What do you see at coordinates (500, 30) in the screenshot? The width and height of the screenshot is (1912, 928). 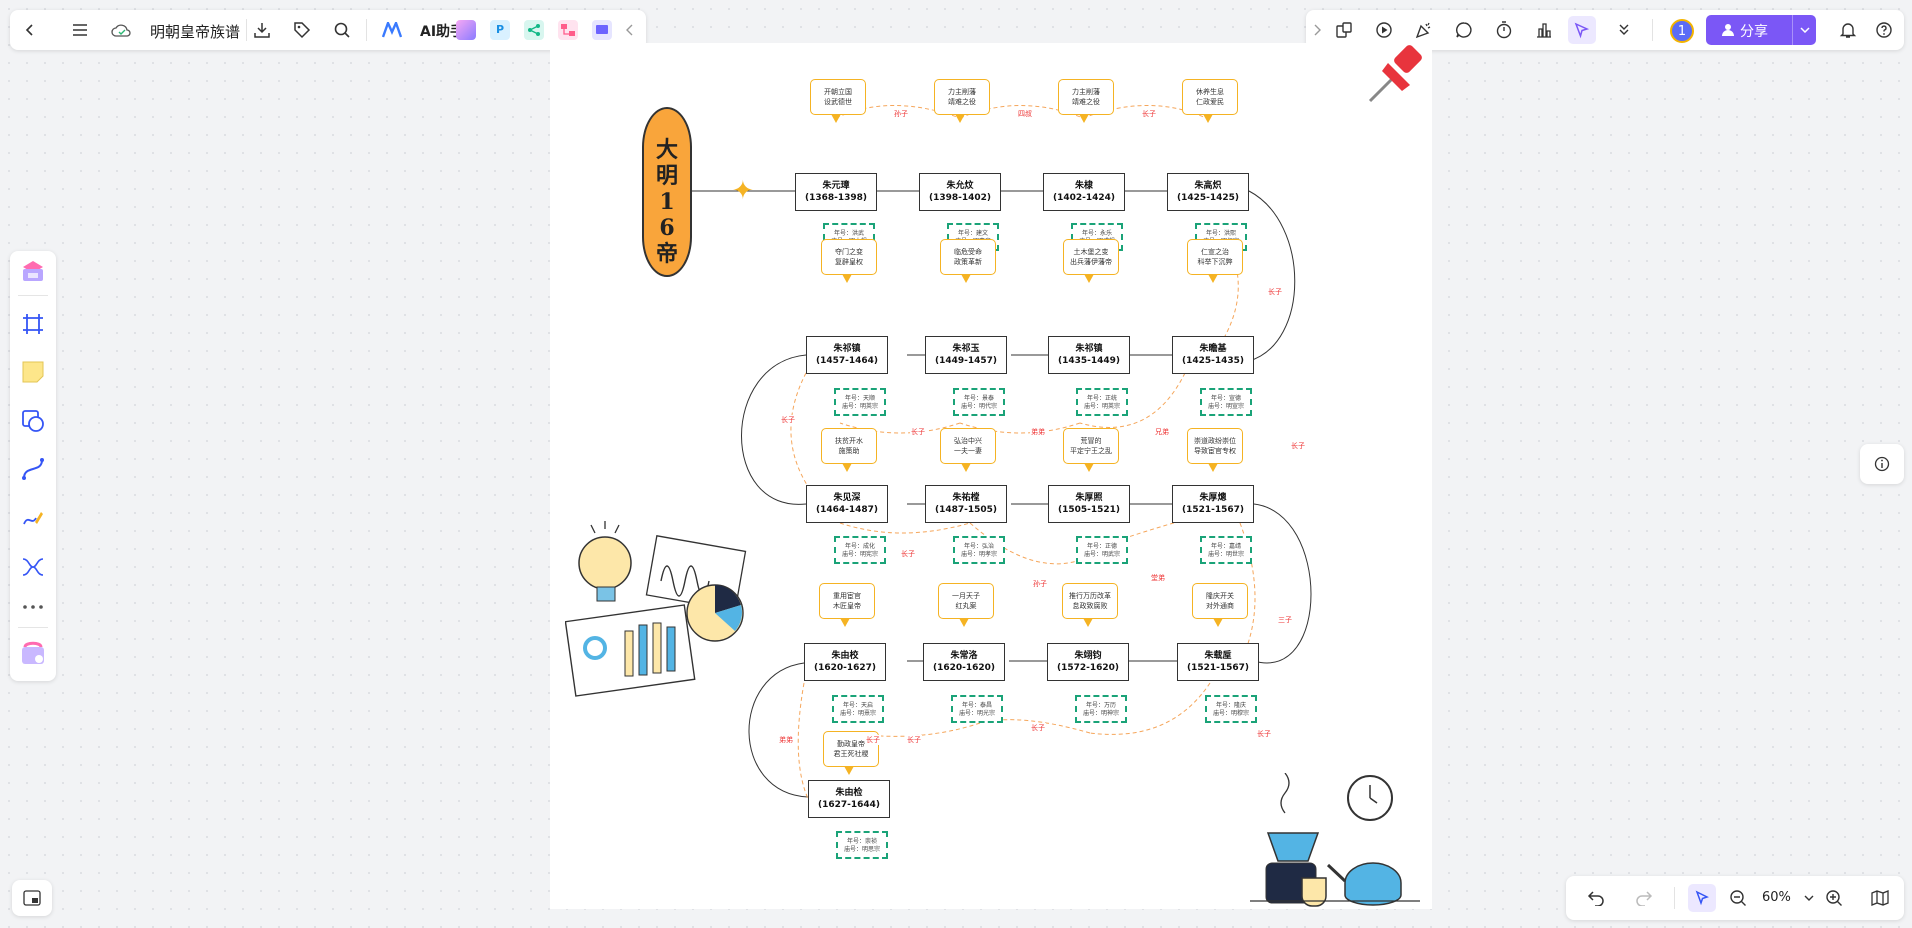 I see `p-app-icon: P` at bounding box center [500, 30].